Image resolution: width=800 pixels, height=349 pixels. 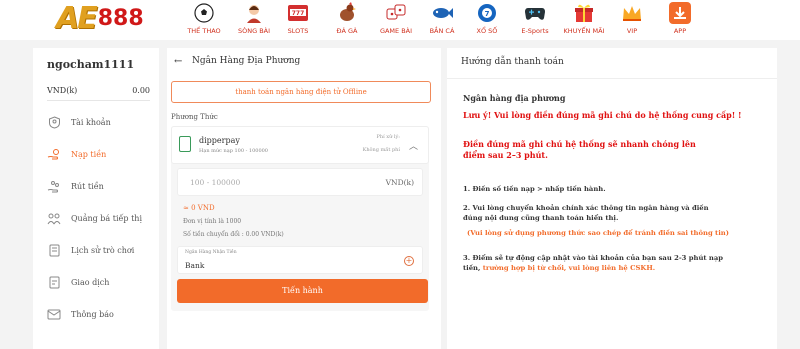 What do you see at coordinates (254, 13) in the screenshot?
I see `dealer-icon` at bounding box center [254, 13].